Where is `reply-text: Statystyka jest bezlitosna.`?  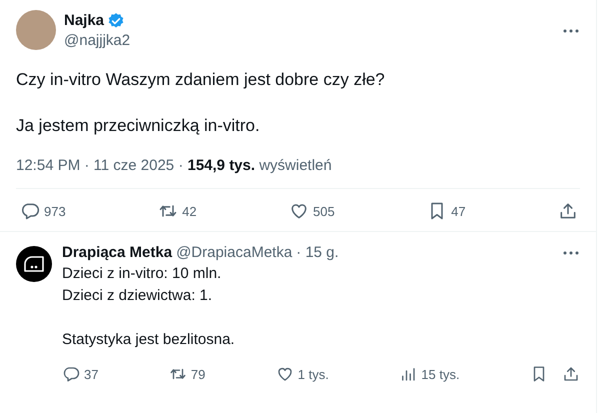 reply-text: Statystyka jest bezlitosna. is located at coordinates (149, 340).